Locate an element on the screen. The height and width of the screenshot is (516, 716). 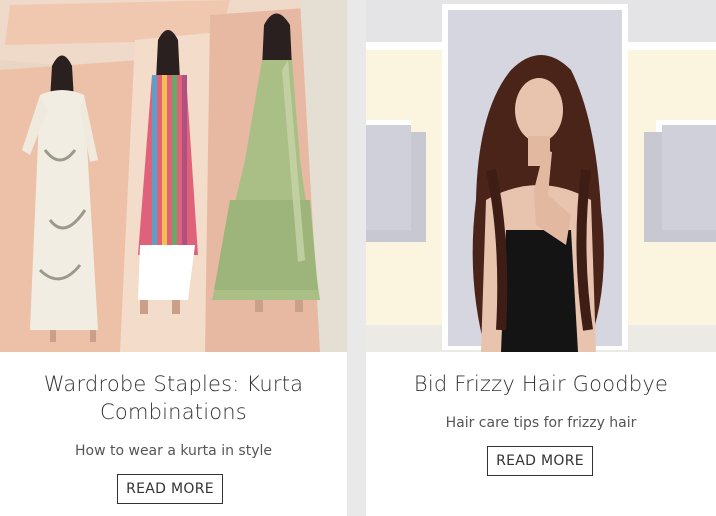
article-subtitle-frizzy-hair: Hair care tips for frizzy hair is located at coordinates (541, 423).